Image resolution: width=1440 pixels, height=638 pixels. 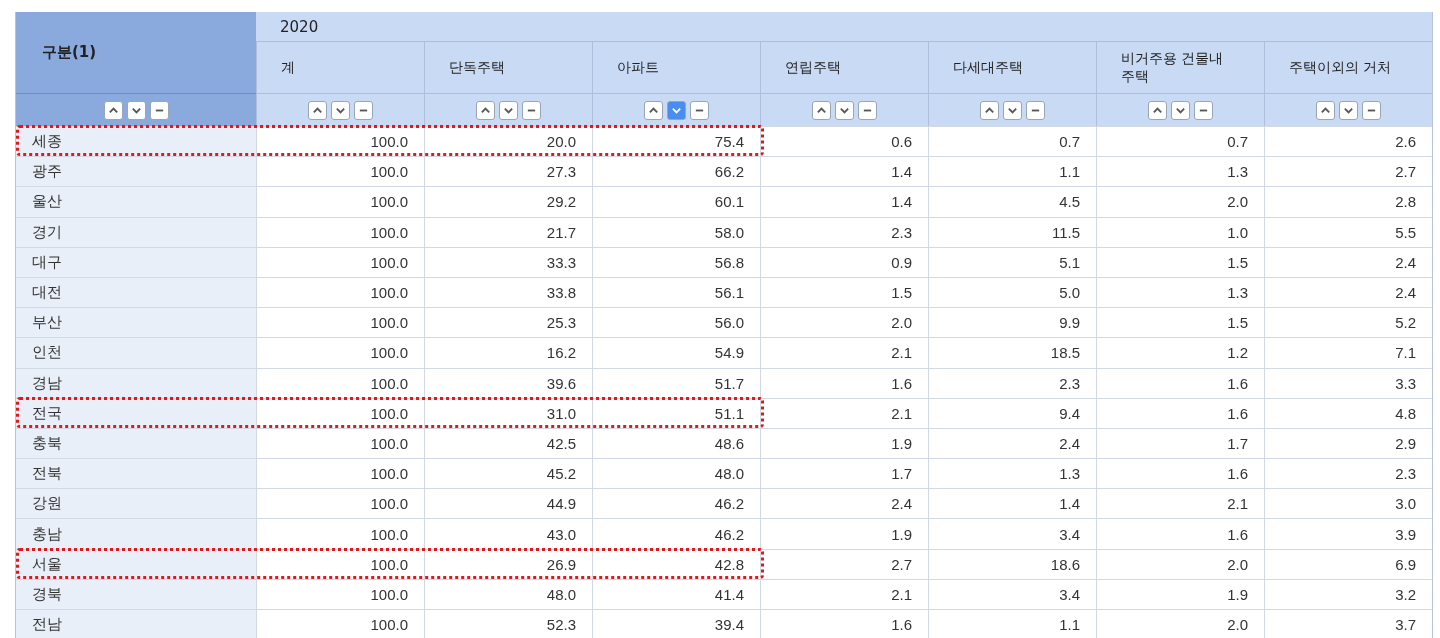 I want to click on table-cell: 27.3, so click(x=508, y=172).